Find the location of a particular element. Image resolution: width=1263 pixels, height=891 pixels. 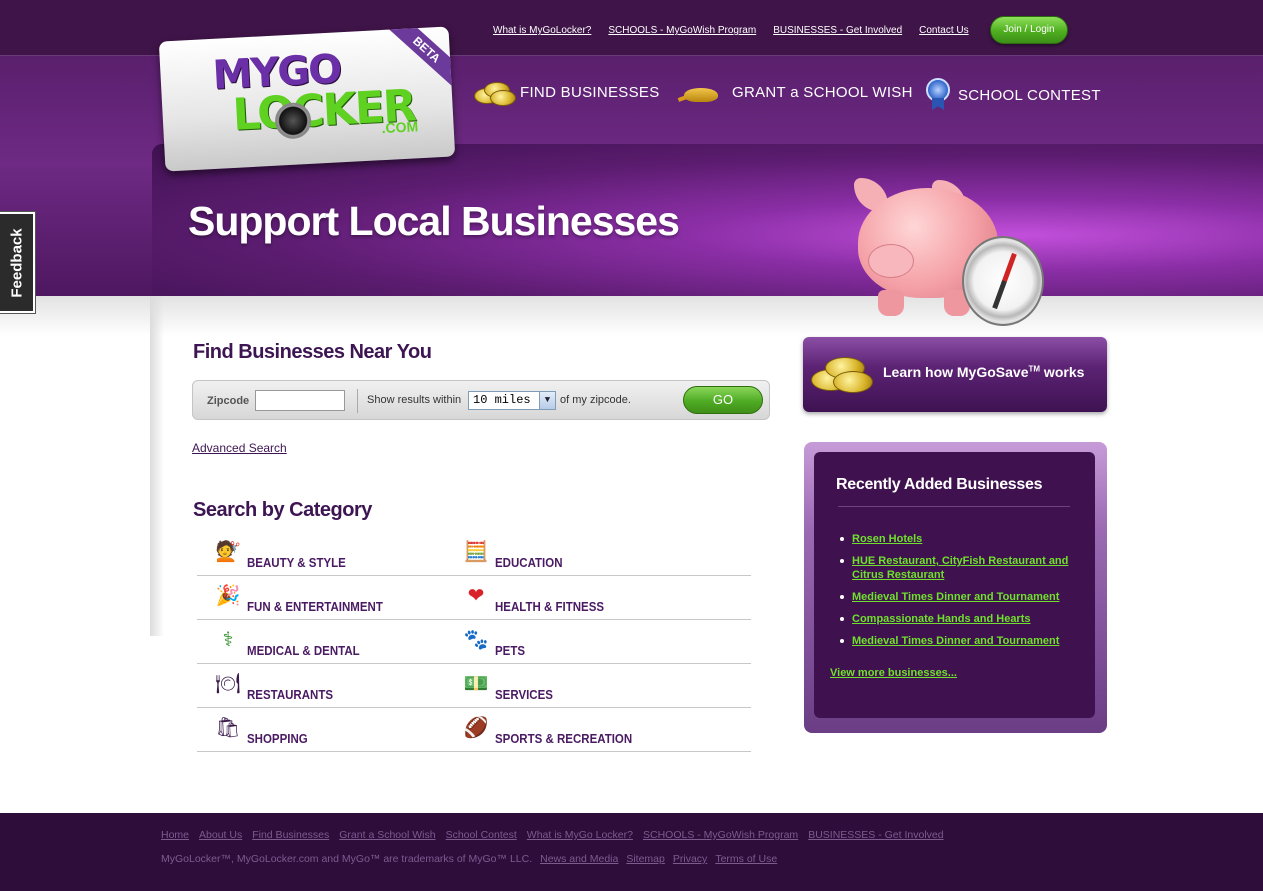

feedback-label: Feedback is located at coordinates (16, 262).